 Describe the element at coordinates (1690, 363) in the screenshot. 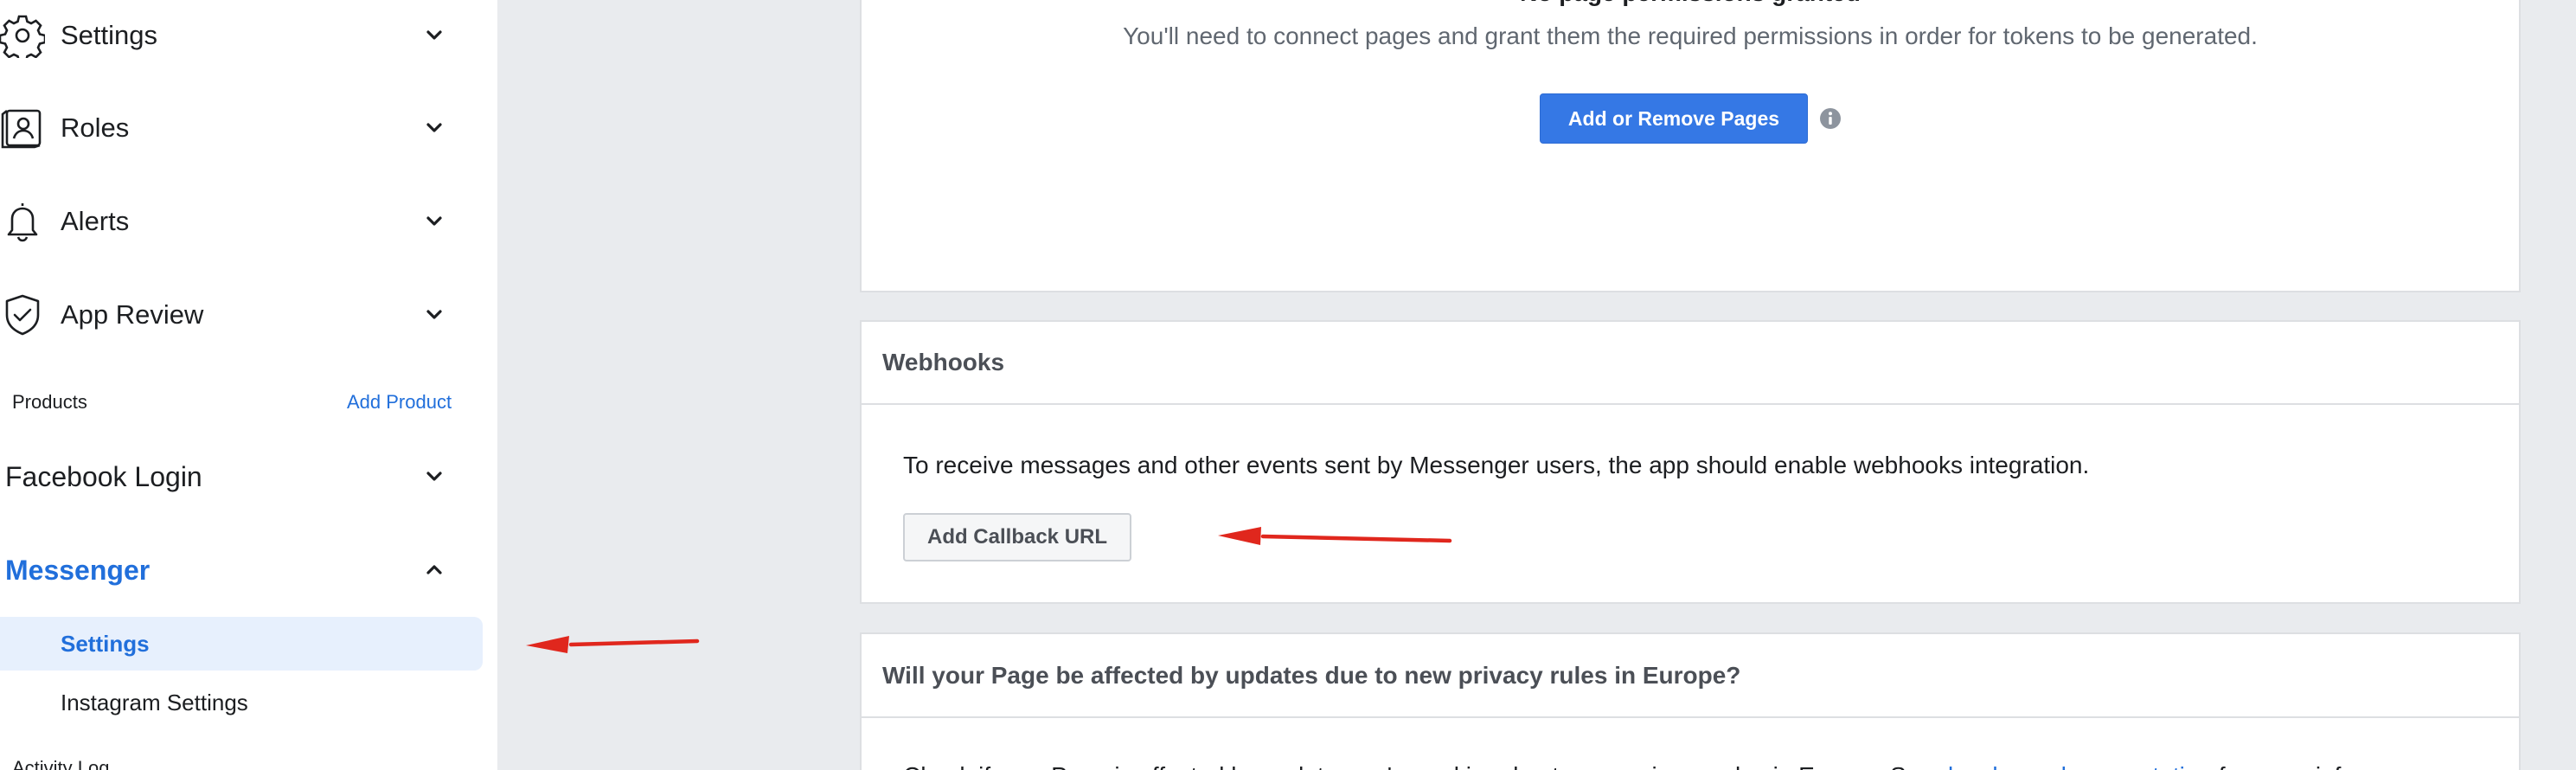

I see `webhooks-header: Webhooks` at that location.